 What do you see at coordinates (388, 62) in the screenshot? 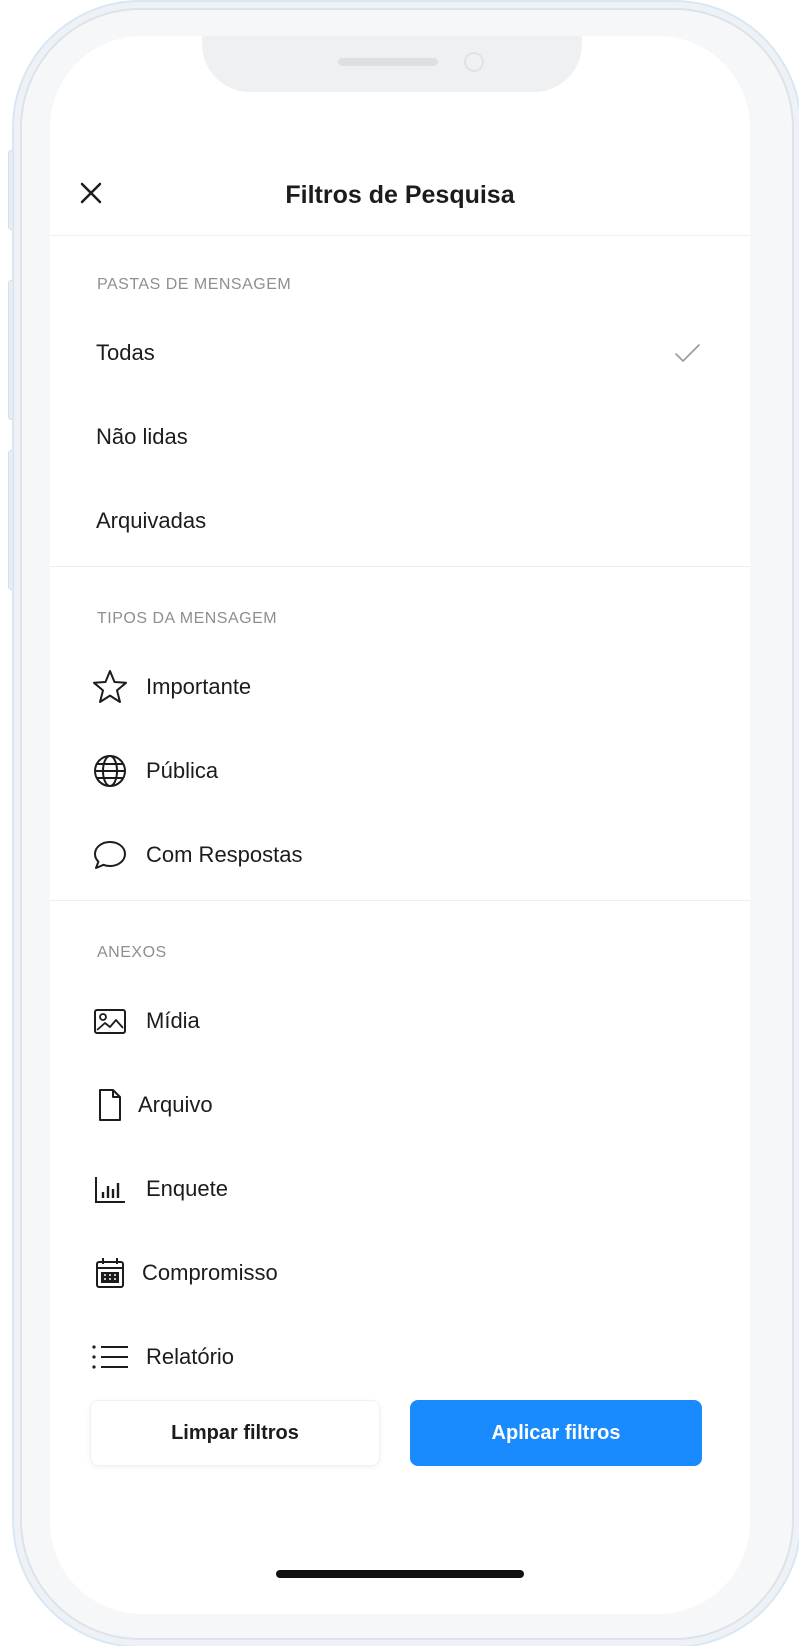
I see `speaker-grille` at bounding box center [388, 62].